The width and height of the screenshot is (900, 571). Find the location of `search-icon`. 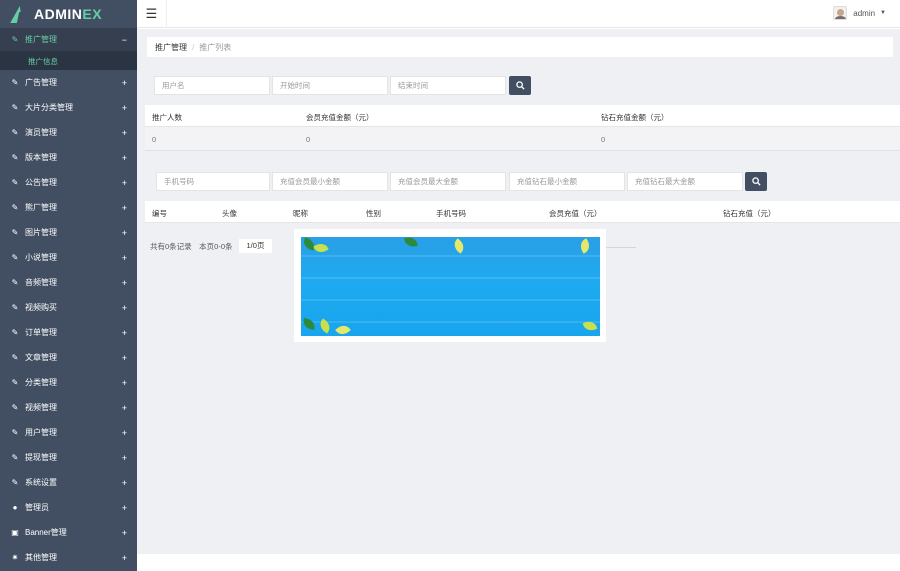

search-icon is located at coordinates (520, 85).